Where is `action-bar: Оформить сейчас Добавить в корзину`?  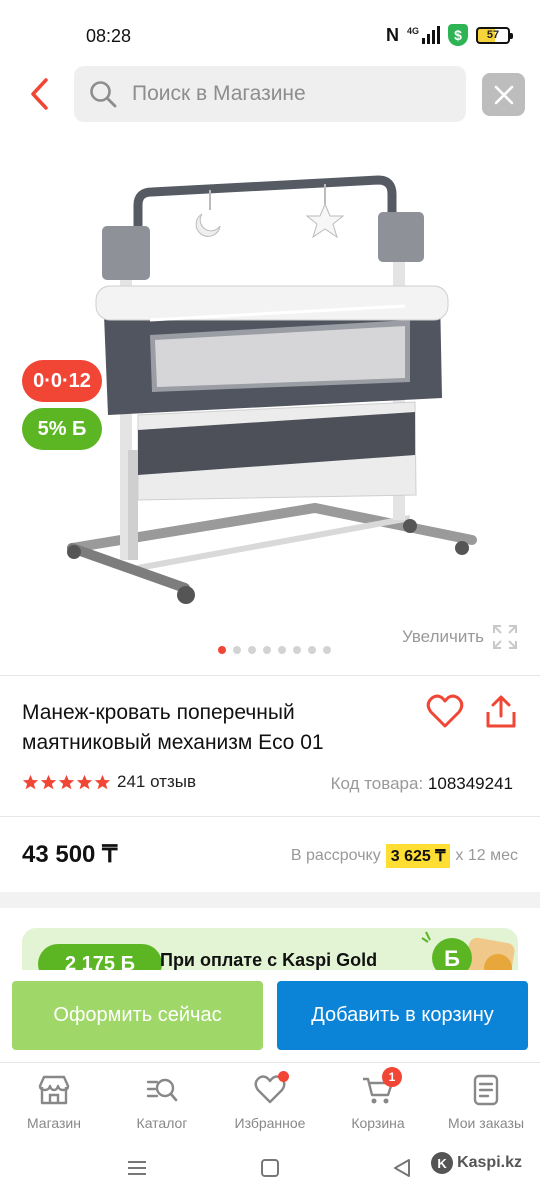 action-bar: Оформить сейчас Добавить в корзину is located at coordinates (270, 1016).